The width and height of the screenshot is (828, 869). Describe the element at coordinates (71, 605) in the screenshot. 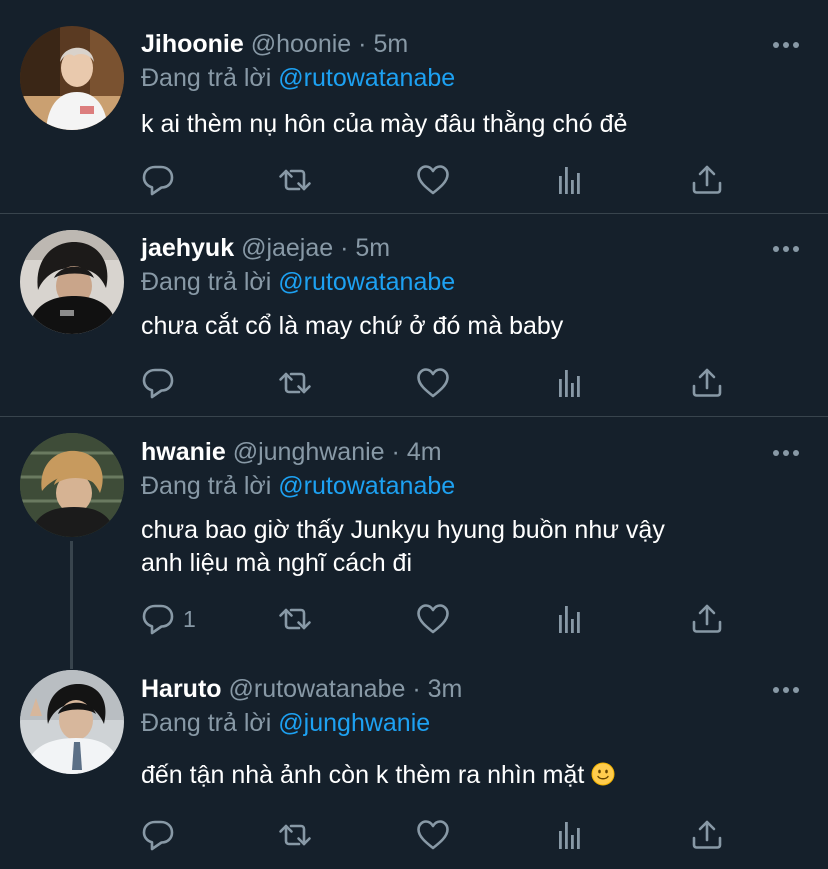

I see `thread-connector` at that location.